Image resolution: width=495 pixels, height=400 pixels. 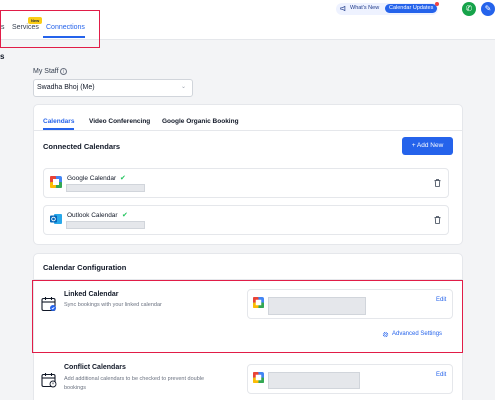 What do you see at coordinates (85, 267) in the screenshot?
I see `calendar-configuration-title: Calendar Configuration` at bounding box center [85, 267].